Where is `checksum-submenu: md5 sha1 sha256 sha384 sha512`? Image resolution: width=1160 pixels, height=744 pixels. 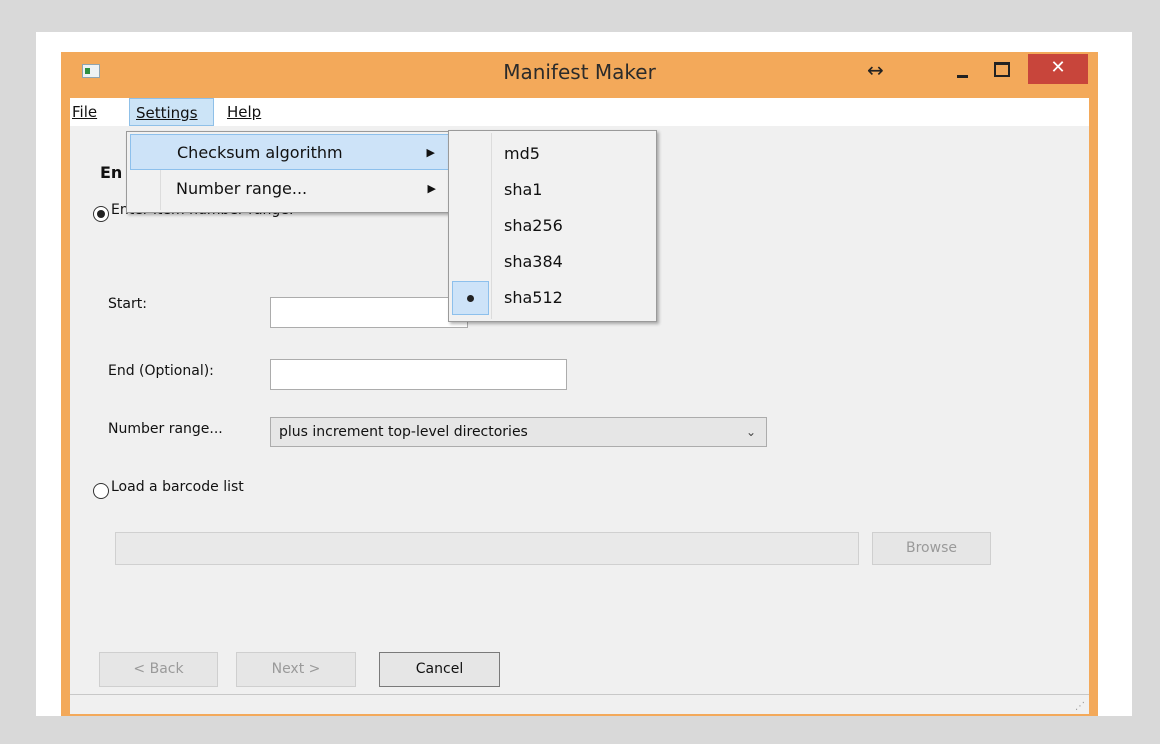
checksum-submenu: md5 sha1 sha256 sha384 sha512 is located at coordinates (552, 226).